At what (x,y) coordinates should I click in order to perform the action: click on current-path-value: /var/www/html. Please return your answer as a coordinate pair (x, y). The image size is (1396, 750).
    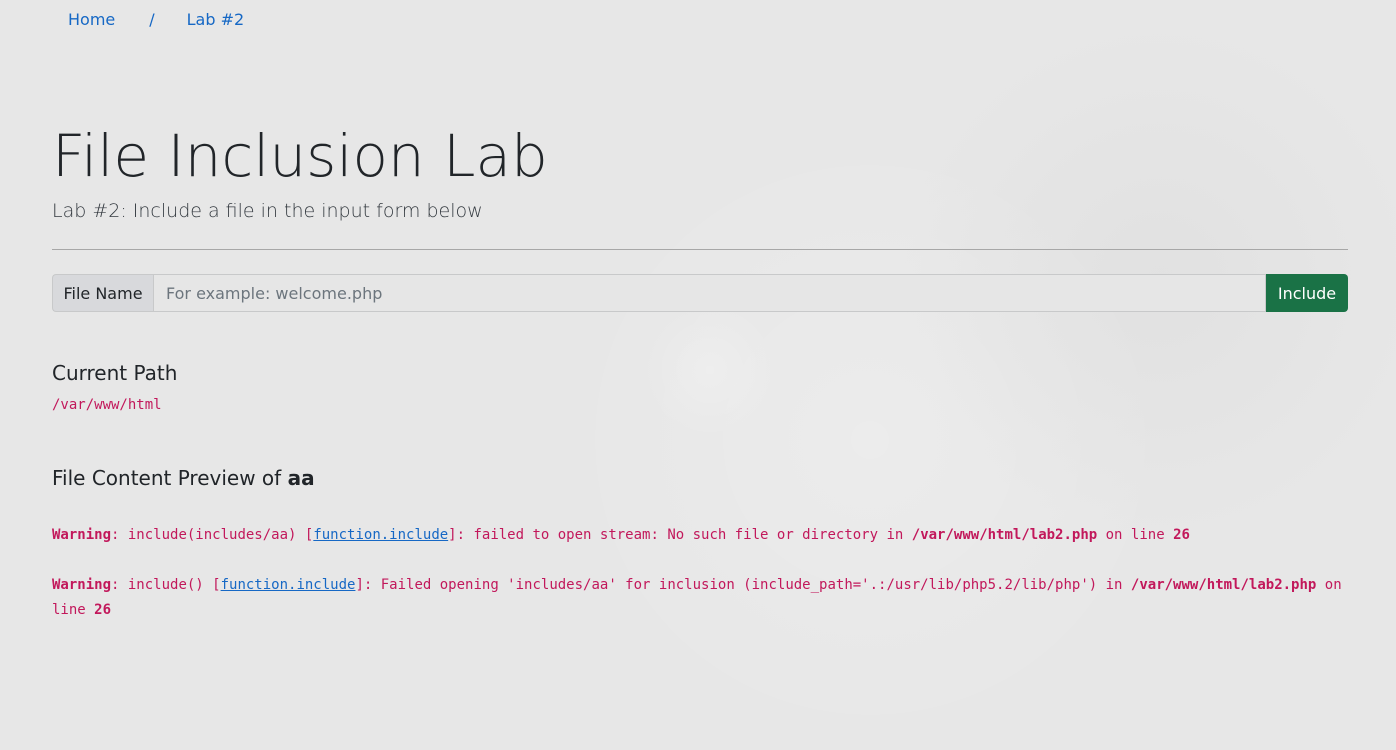
    Looking at the image, I should click on (107, 405).